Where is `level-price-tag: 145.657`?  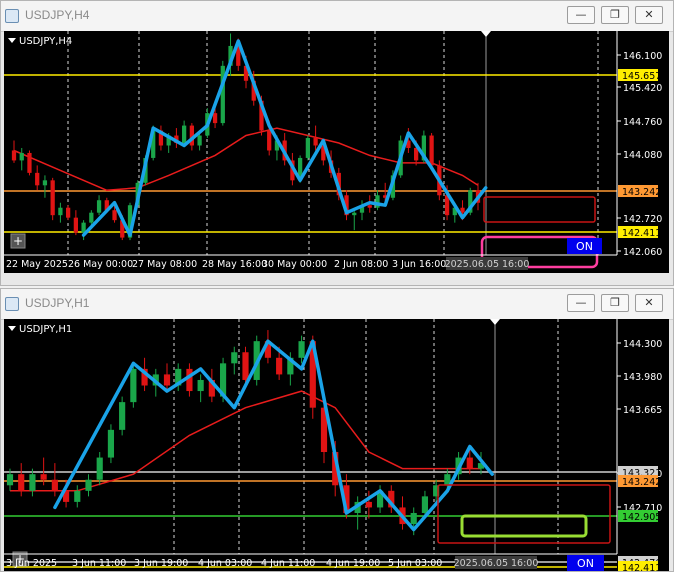
level-price-tag: 145.657 is located at coordinates (639, 75).